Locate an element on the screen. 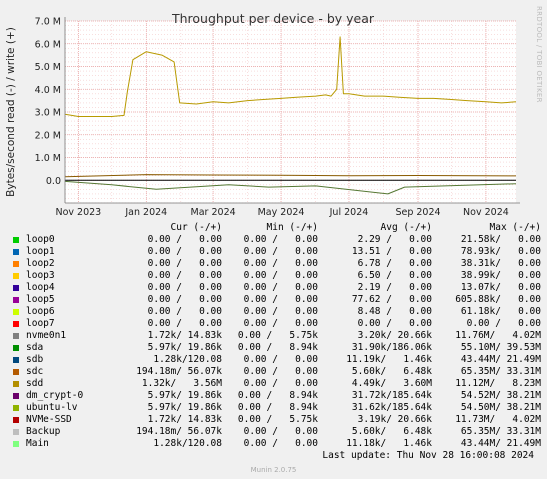  avg-value: 6.50 / 0.00 is located at coordinates (394, 275).